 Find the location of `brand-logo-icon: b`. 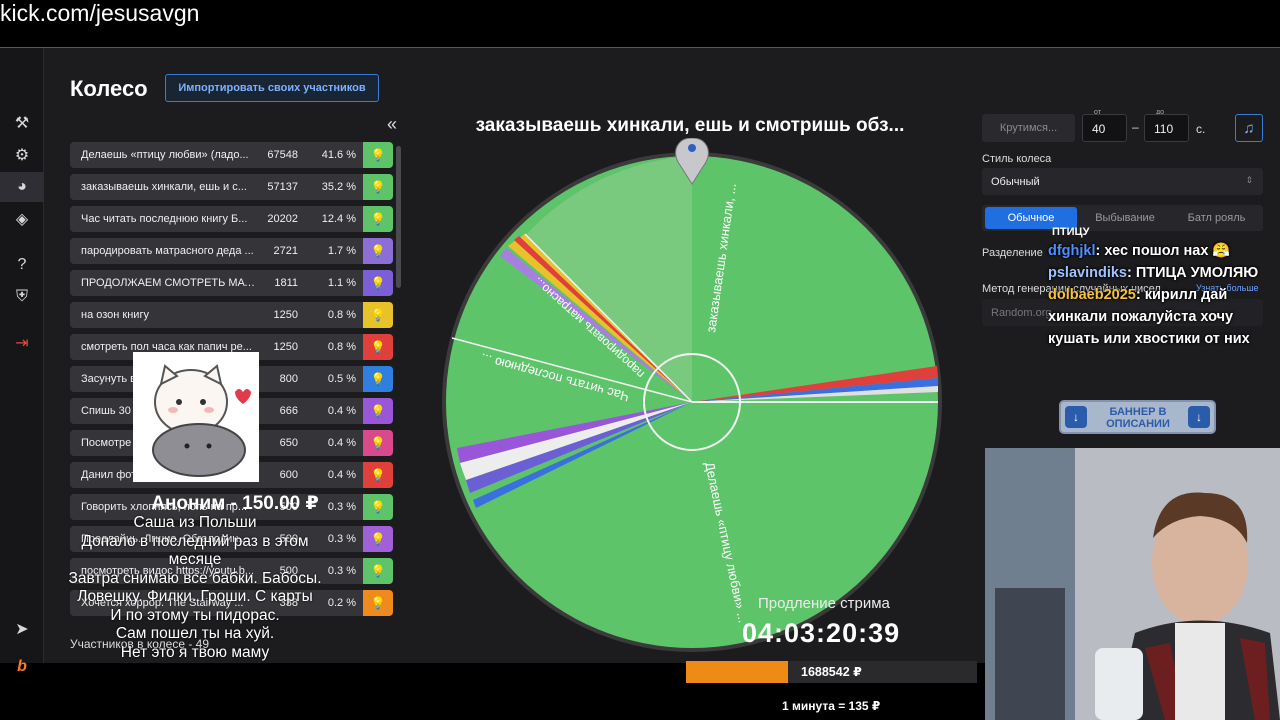

brand-logo-icon: b is located at coordinates (22, 666).